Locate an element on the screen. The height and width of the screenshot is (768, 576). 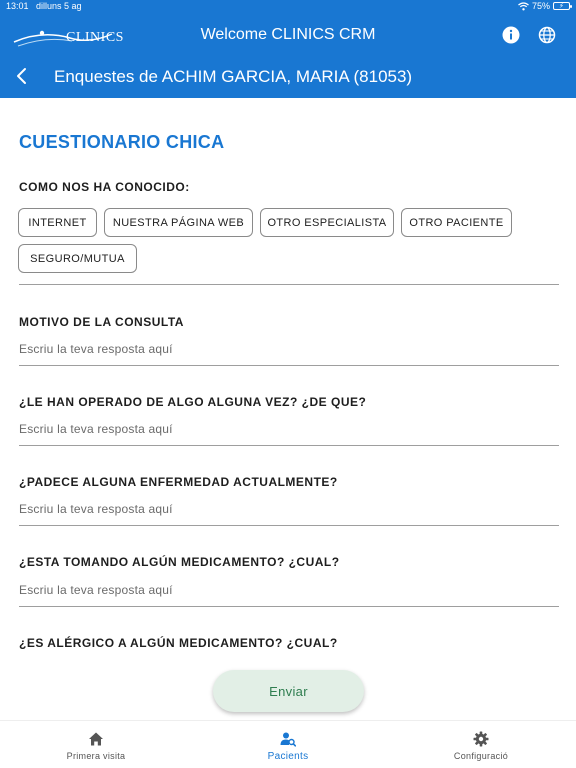
nav-label: Pacients is located at coordinates (288, 756).